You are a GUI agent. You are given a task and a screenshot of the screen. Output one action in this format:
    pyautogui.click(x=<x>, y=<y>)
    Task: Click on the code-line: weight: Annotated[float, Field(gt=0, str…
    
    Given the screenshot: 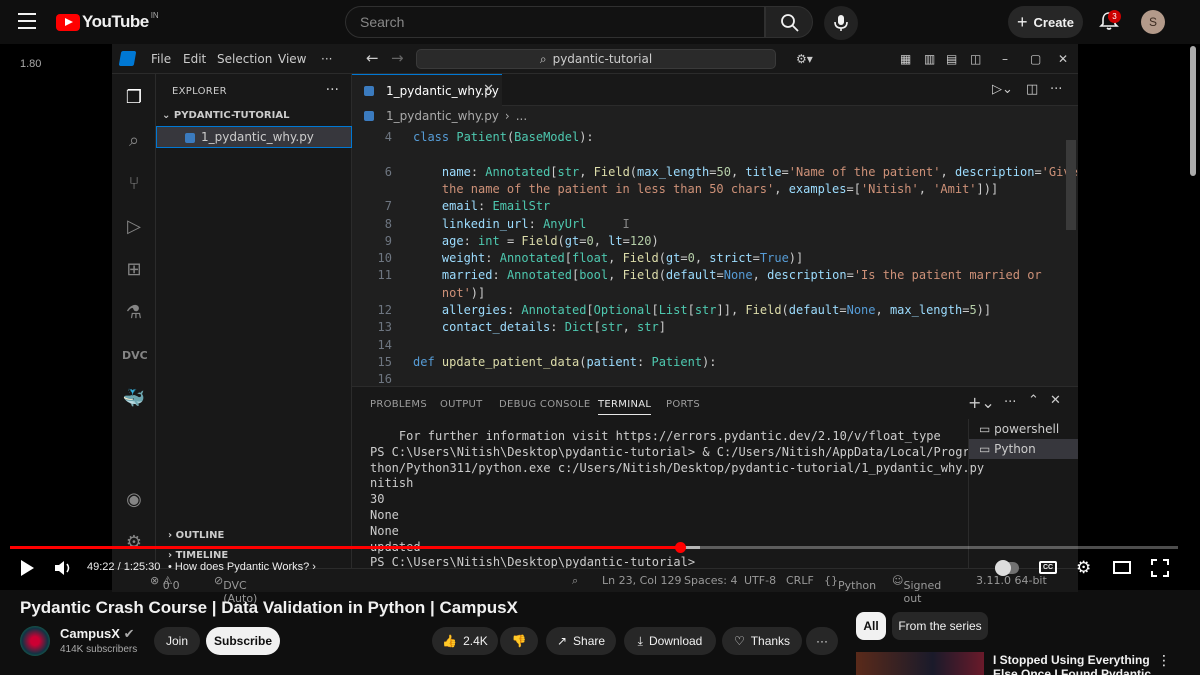 What is the action you would take?
    pyautogui.click(x=608, y=258)
    